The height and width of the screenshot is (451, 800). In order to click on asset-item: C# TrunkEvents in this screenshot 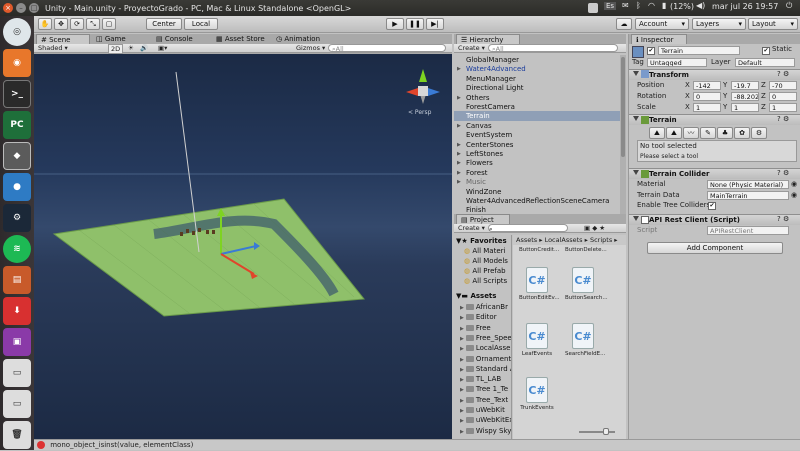, I will do `click(537, 397)`.